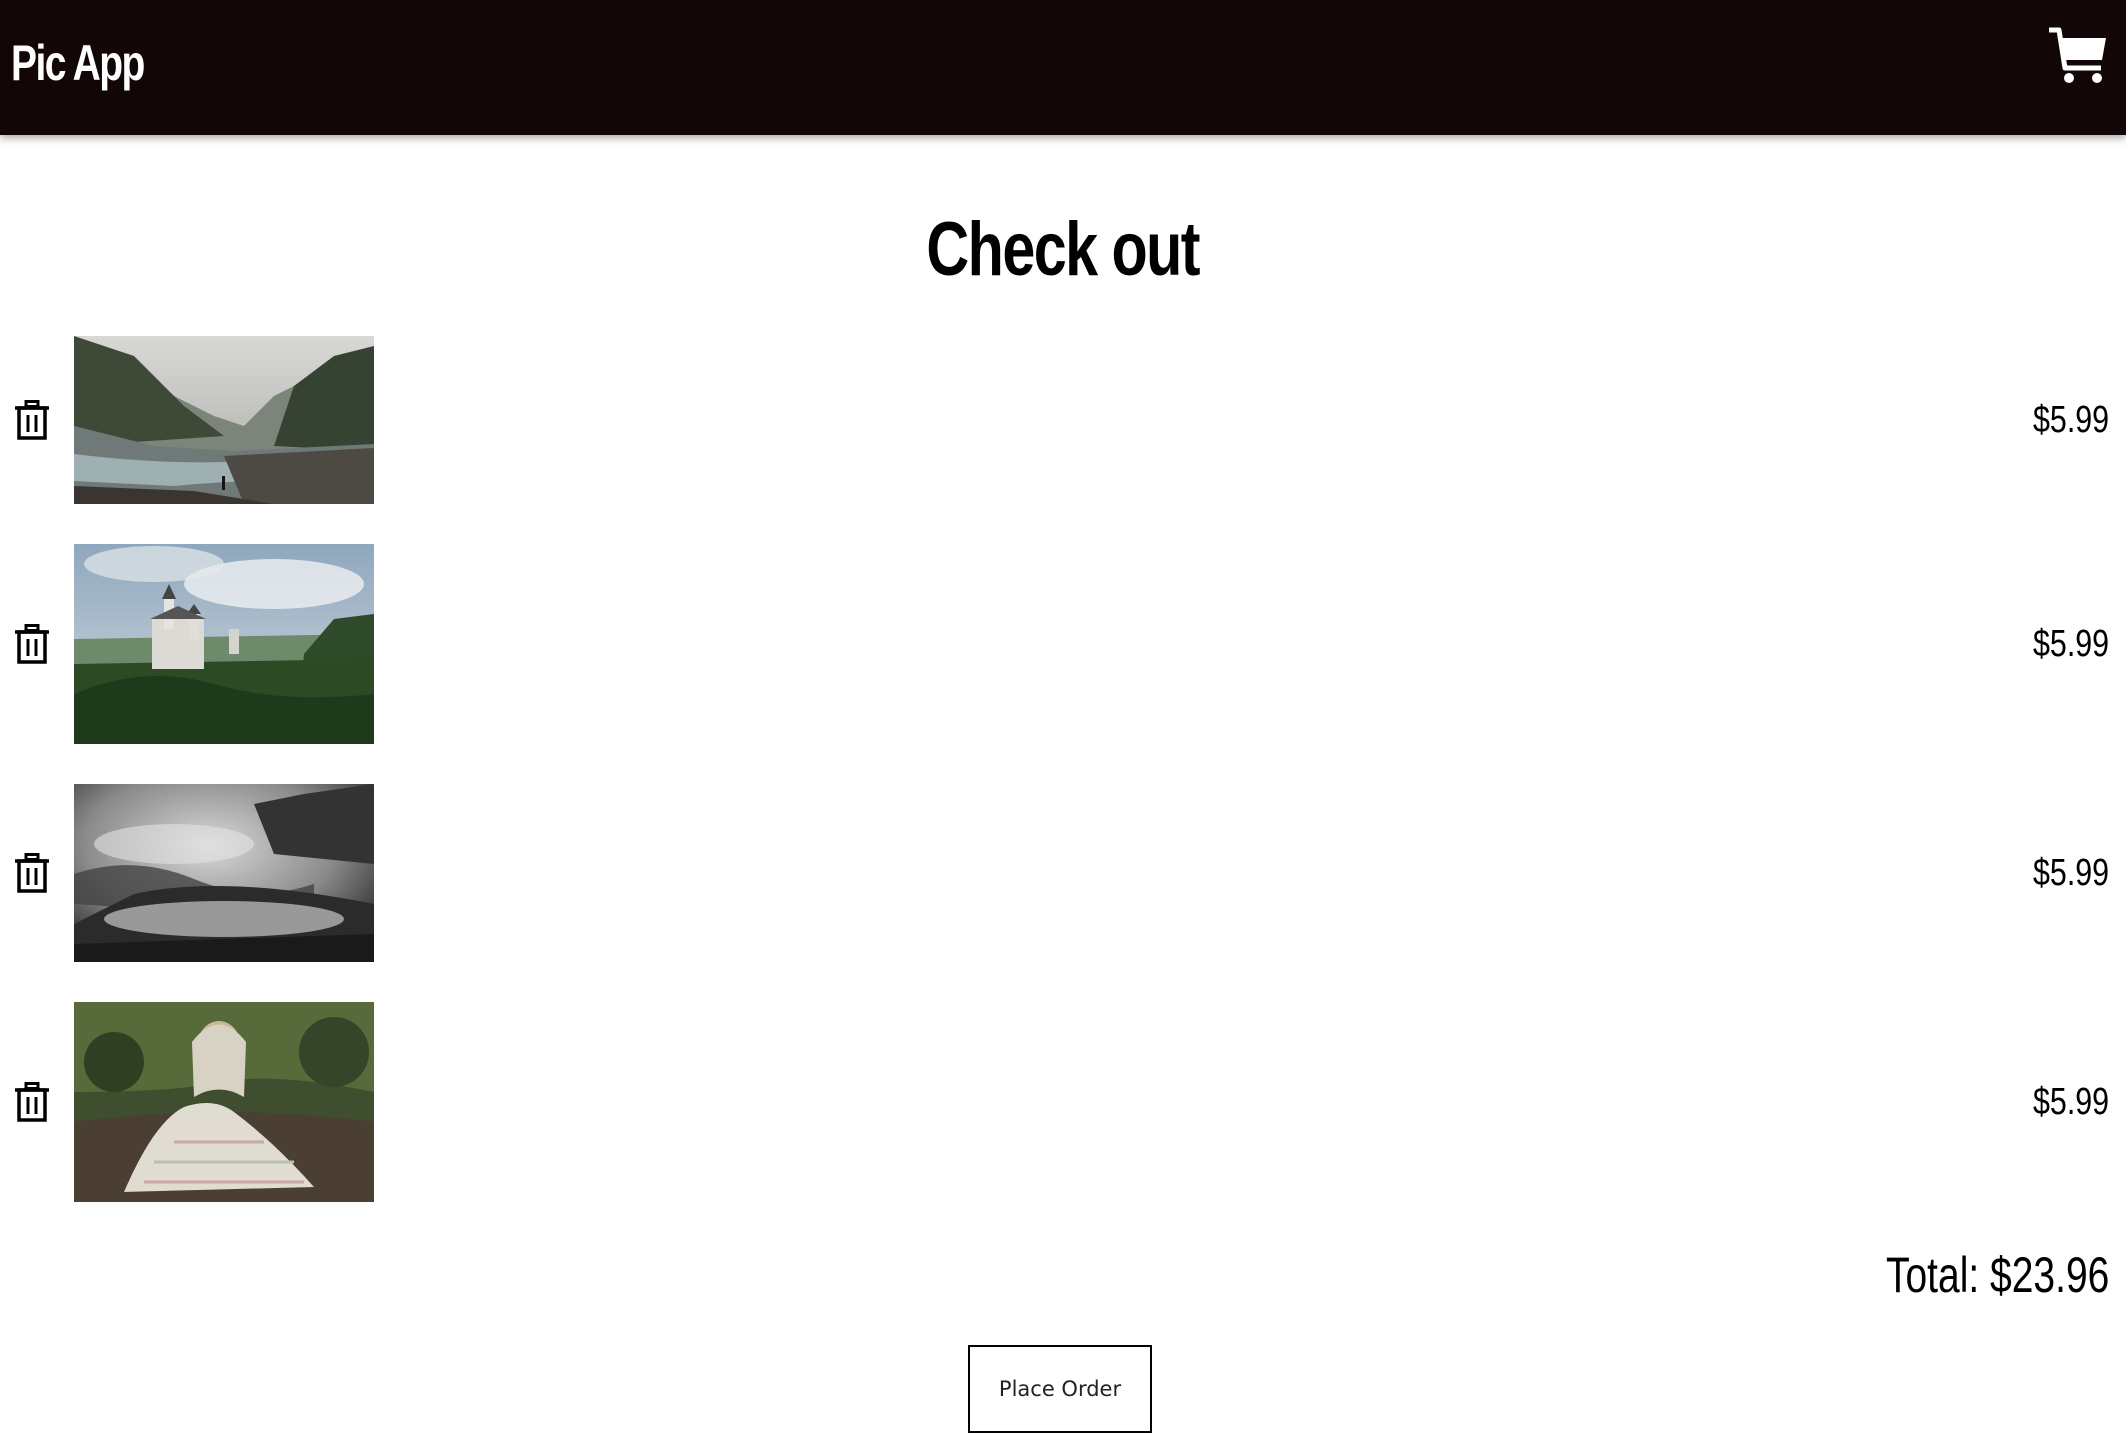  Describe the element at coordinates (1063, 249) in the screenshot. I see `page-title: Check out` at that location.